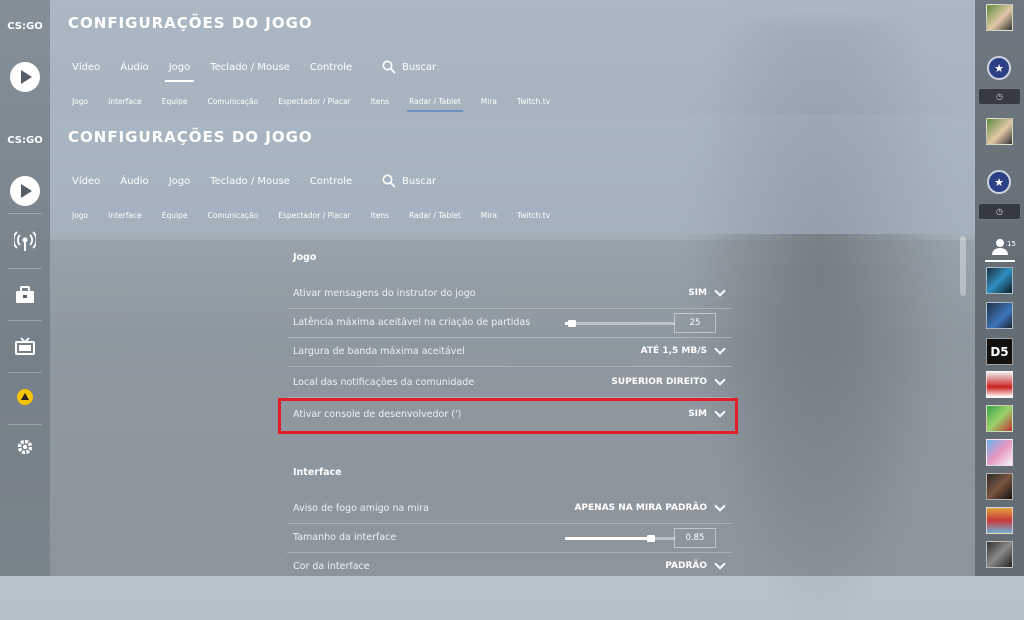 This screenshot has width=1024, height=620. What do you see at coordinates (683, 349) in the screenshot?
I see `bandwidth-dropdown: ATÉ 1,5 MB/S` at bounding box center [683, 349].